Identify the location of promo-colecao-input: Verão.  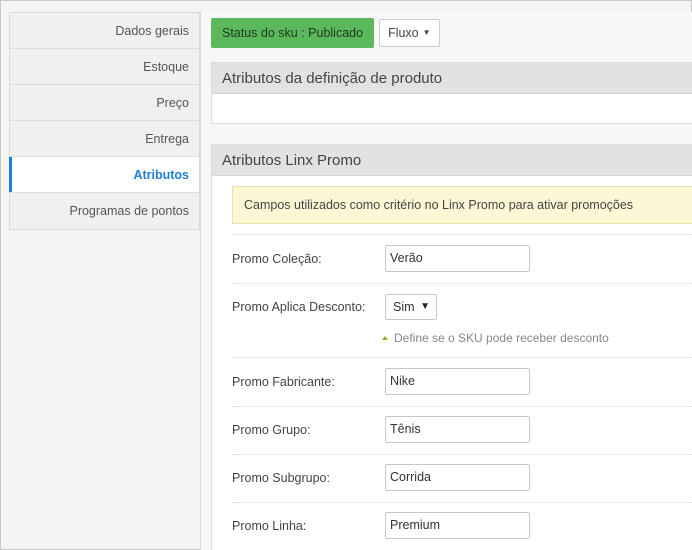
(457, 258).